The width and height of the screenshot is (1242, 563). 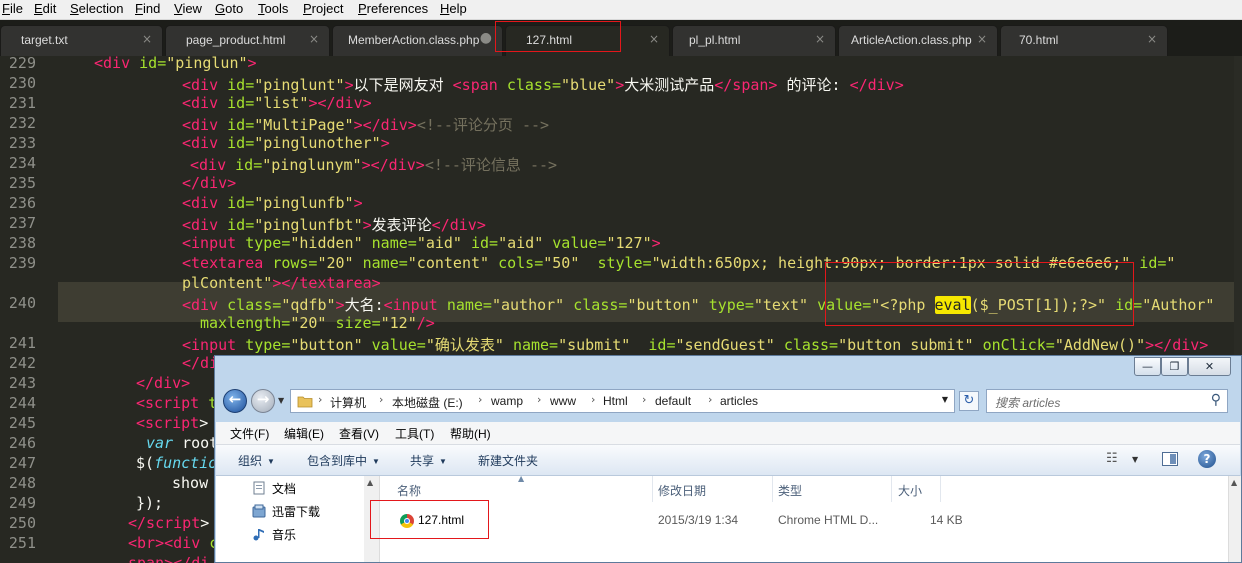 What do you see at coordinates (952, 305) in the screenshot?
I see `highlighted-match: eval` at bounding box center [952, 305].